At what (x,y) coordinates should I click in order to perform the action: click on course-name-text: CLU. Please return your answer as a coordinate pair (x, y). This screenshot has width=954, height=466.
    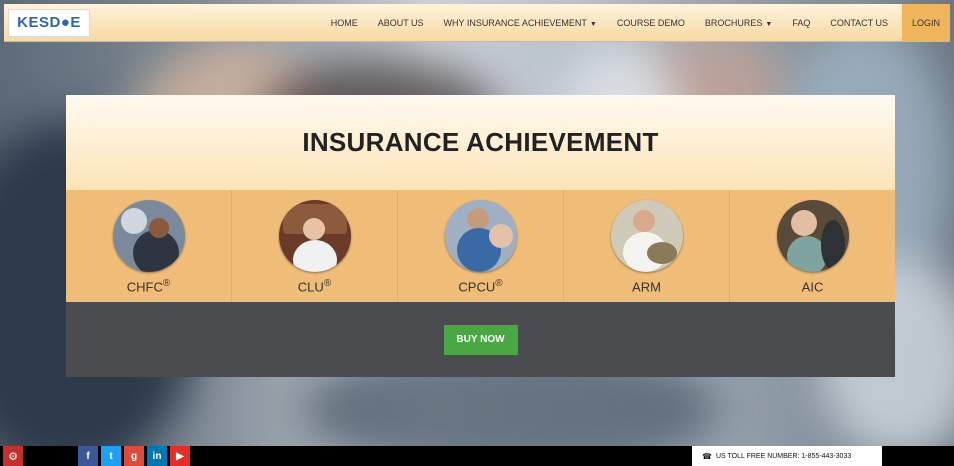
    Looking at the image, I should click on (310, 287).